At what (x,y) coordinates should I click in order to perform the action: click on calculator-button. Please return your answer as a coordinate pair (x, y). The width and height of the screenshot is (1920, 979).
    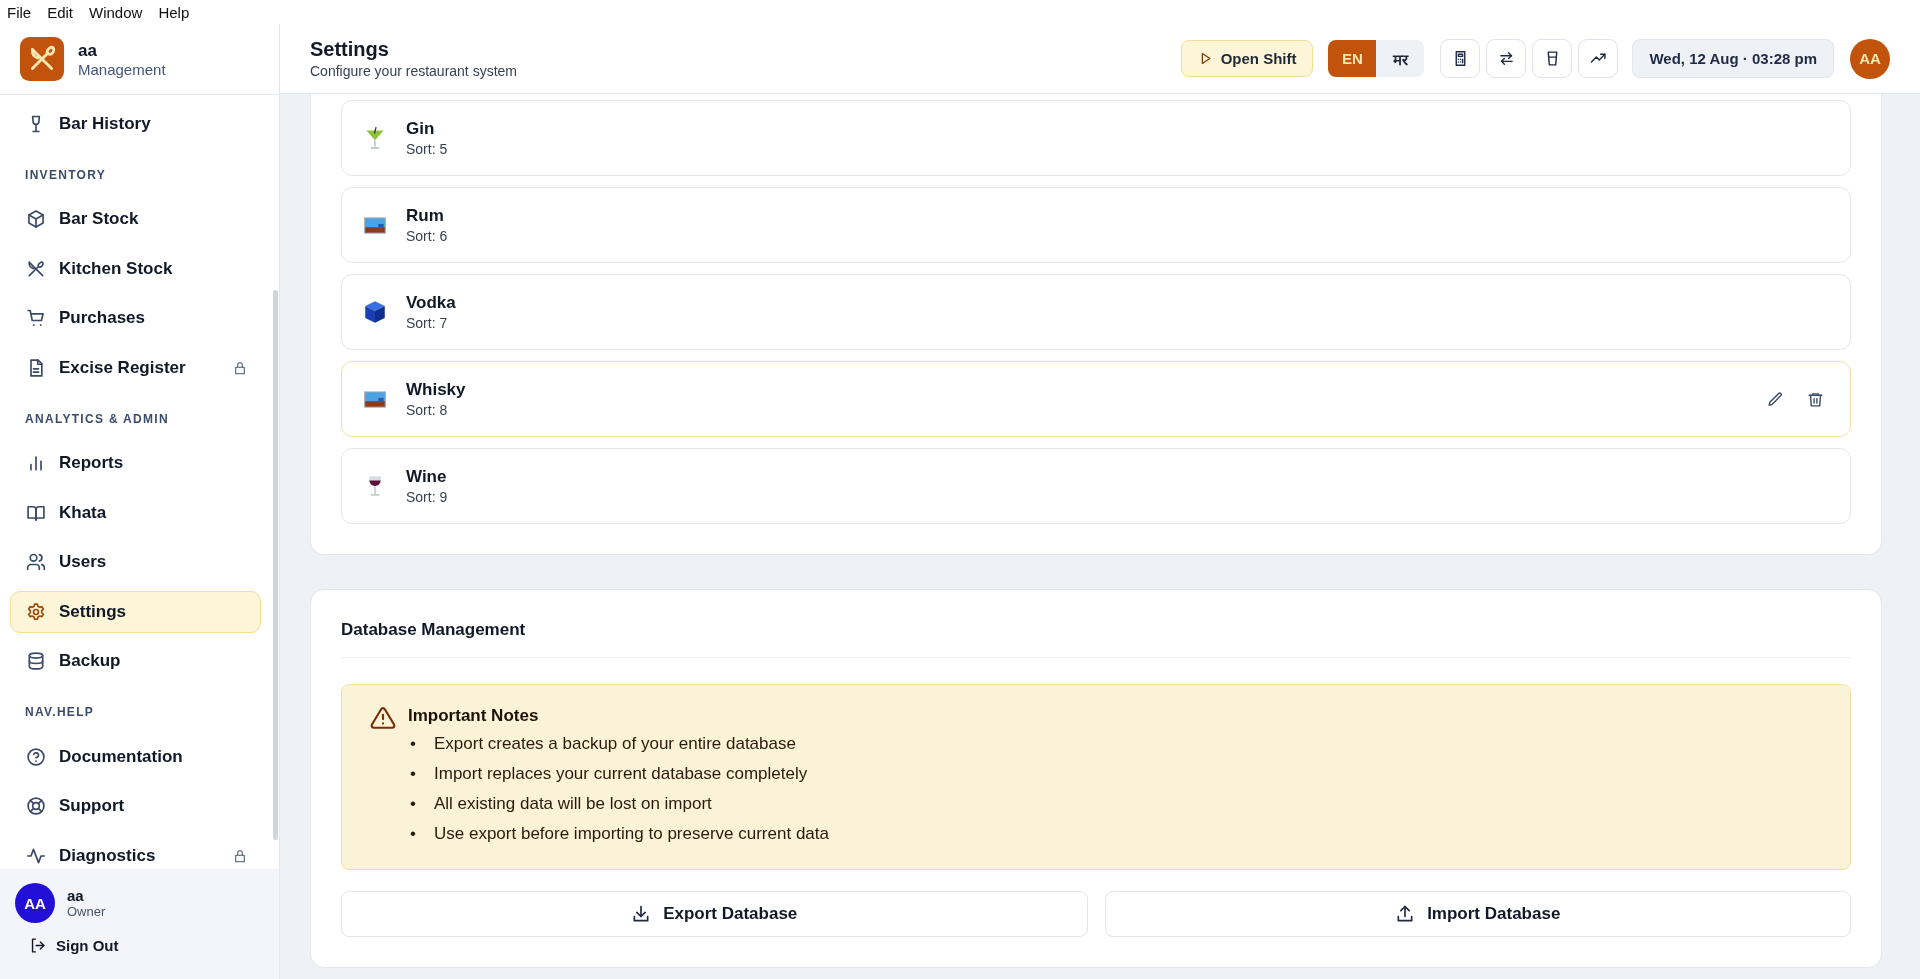
    Looking at the image, I should click on (1460, 58).